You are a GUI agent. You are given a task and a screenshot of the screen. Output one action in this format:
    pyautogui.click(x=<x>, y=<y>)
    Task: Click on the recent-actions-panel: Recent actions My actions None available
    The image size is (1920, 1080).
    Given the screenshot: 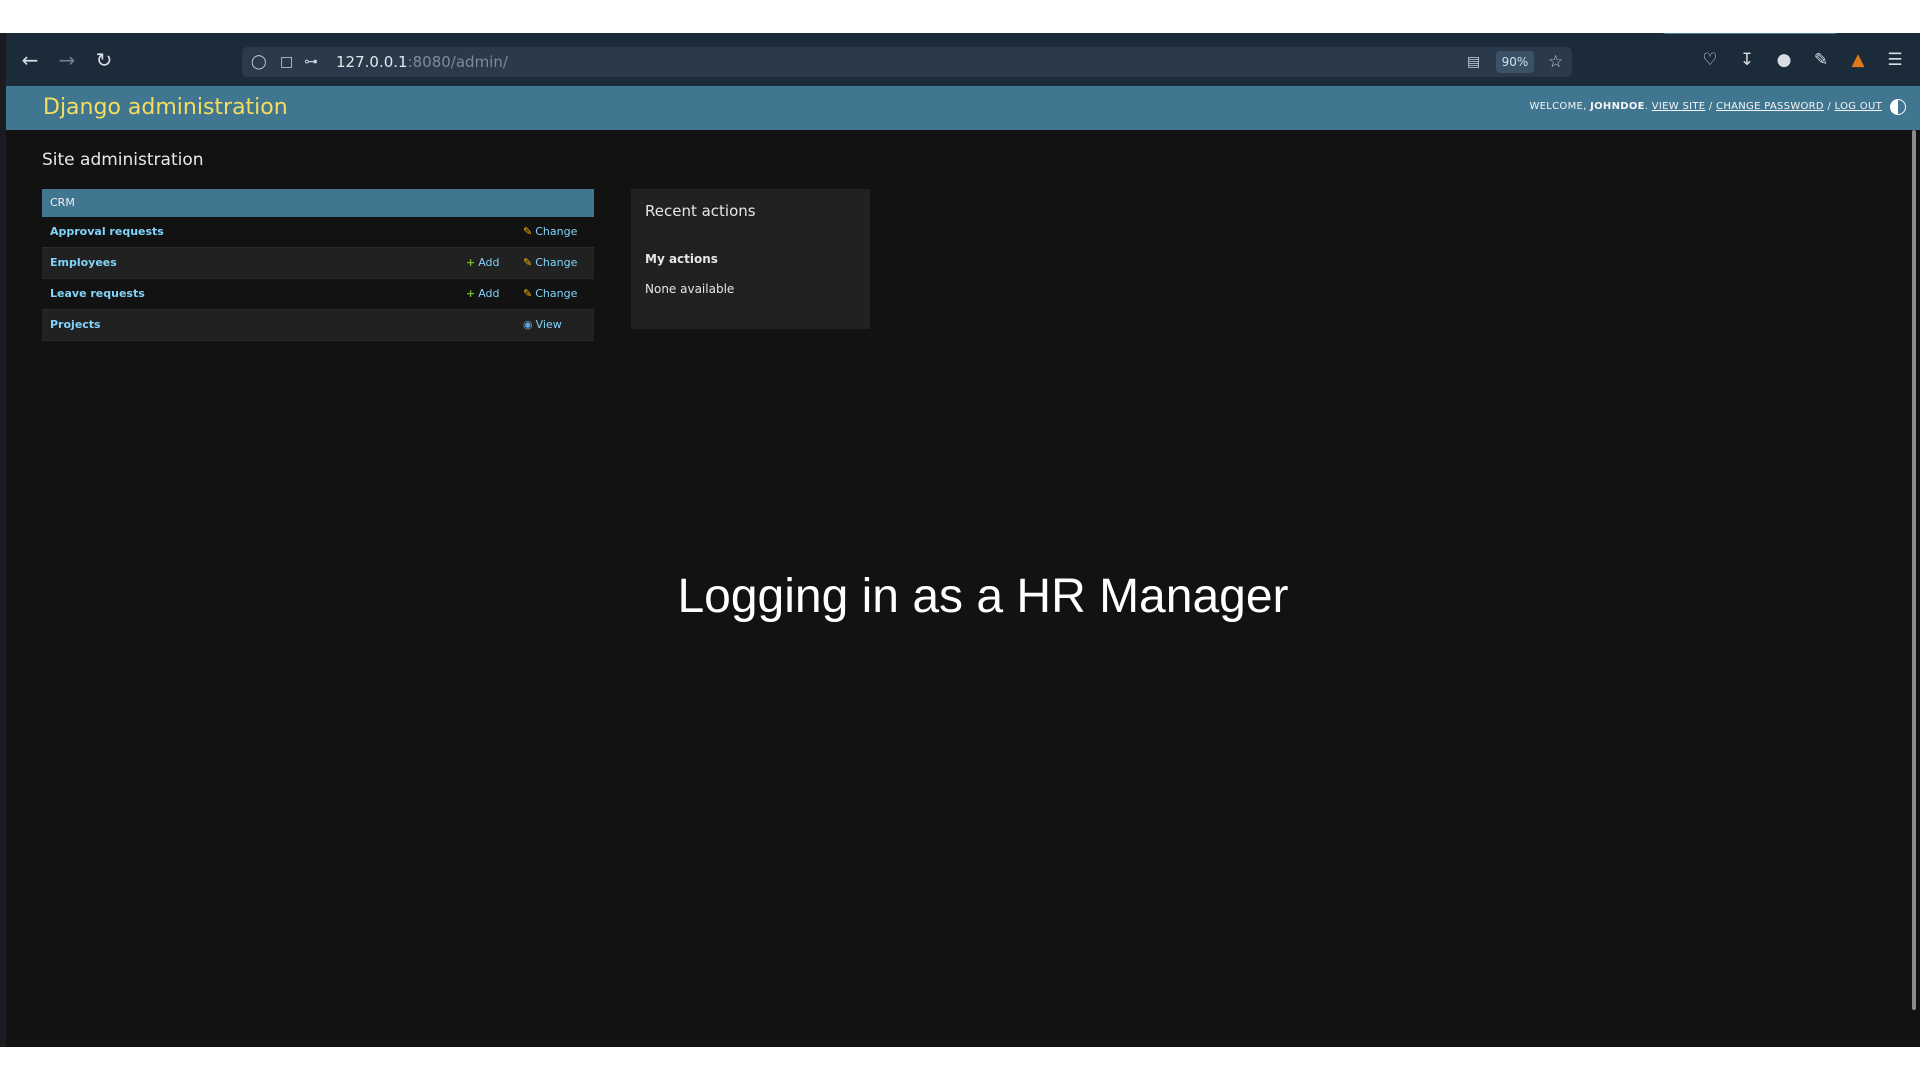 What is the action you would take?
    pyautogui.click(x=750, y=259)
    